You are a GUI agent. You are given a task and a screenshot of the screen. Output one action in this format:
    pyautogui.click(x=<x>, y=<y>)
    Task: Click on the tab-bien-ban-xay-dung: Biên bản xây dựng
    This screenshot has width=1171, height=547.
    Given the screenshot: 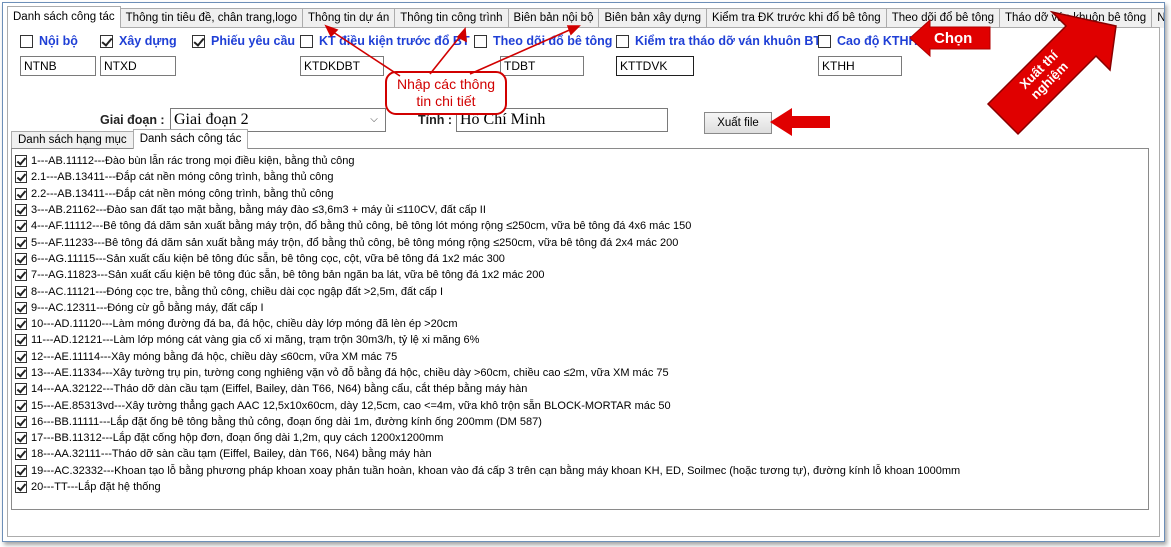 What is the action you would take?
    pyautogui.click(x=653, y=18)
    